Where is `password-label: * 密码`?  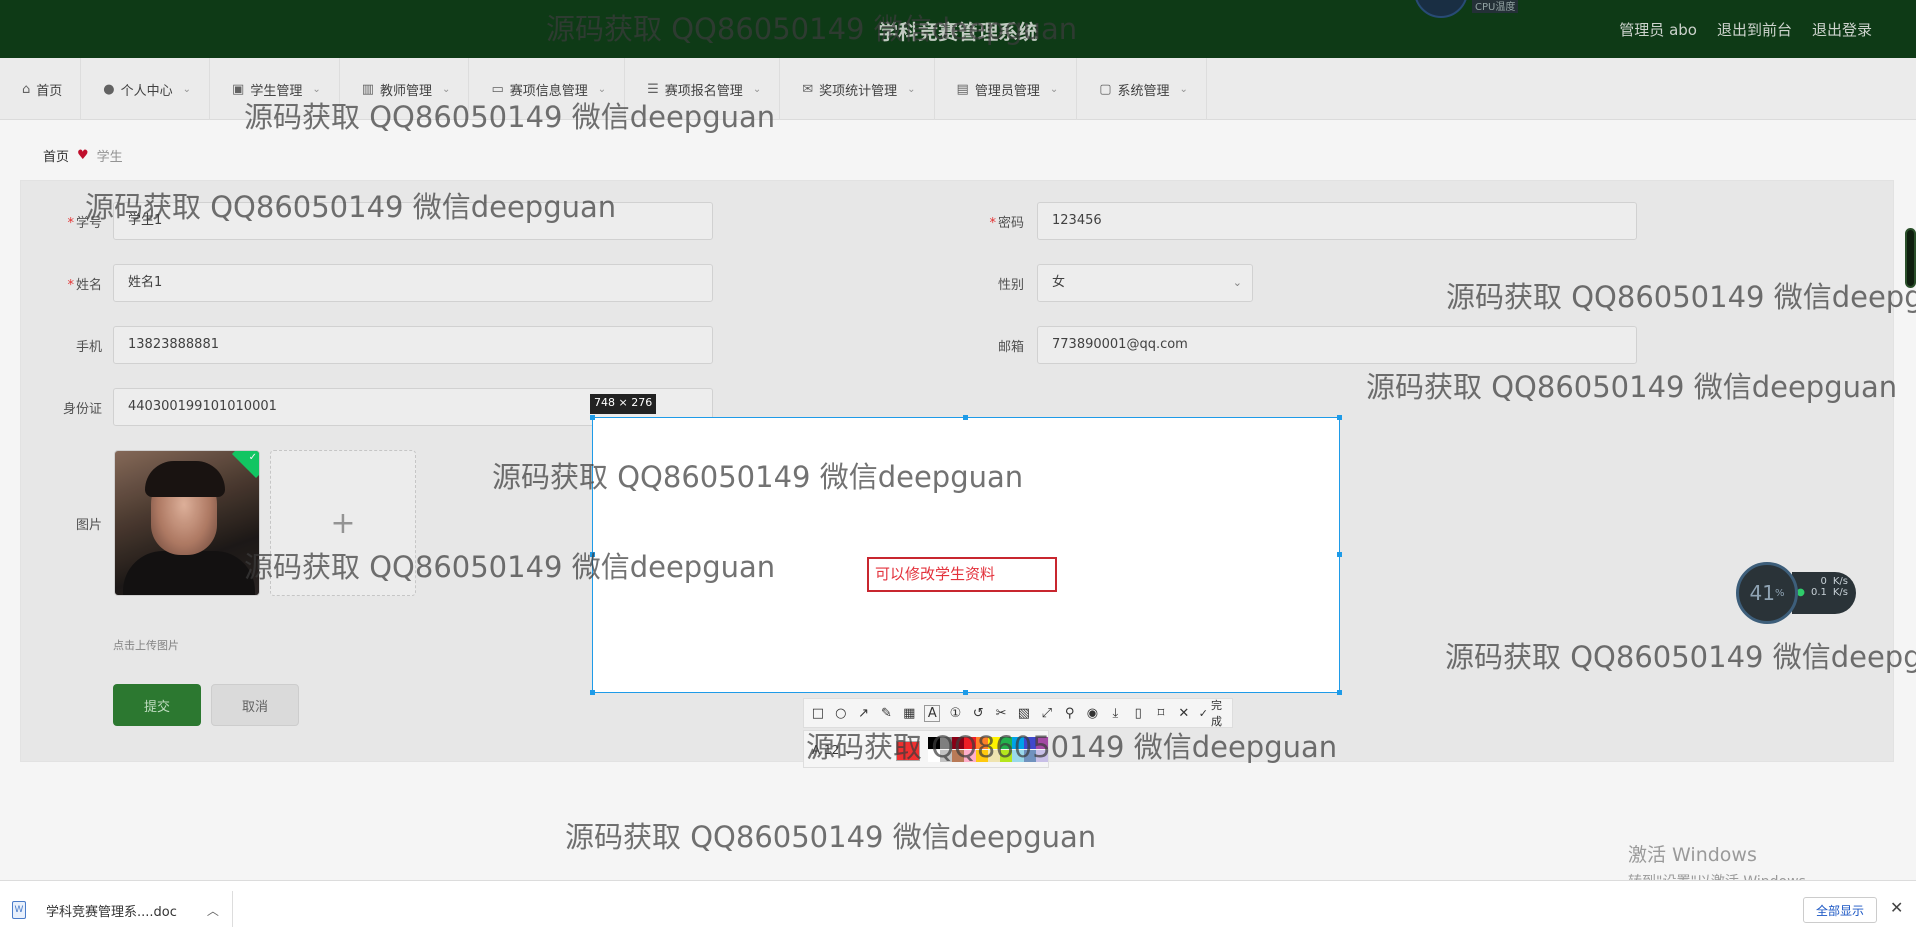 password-label: * 密码 is located at coordinates (1006, 223).